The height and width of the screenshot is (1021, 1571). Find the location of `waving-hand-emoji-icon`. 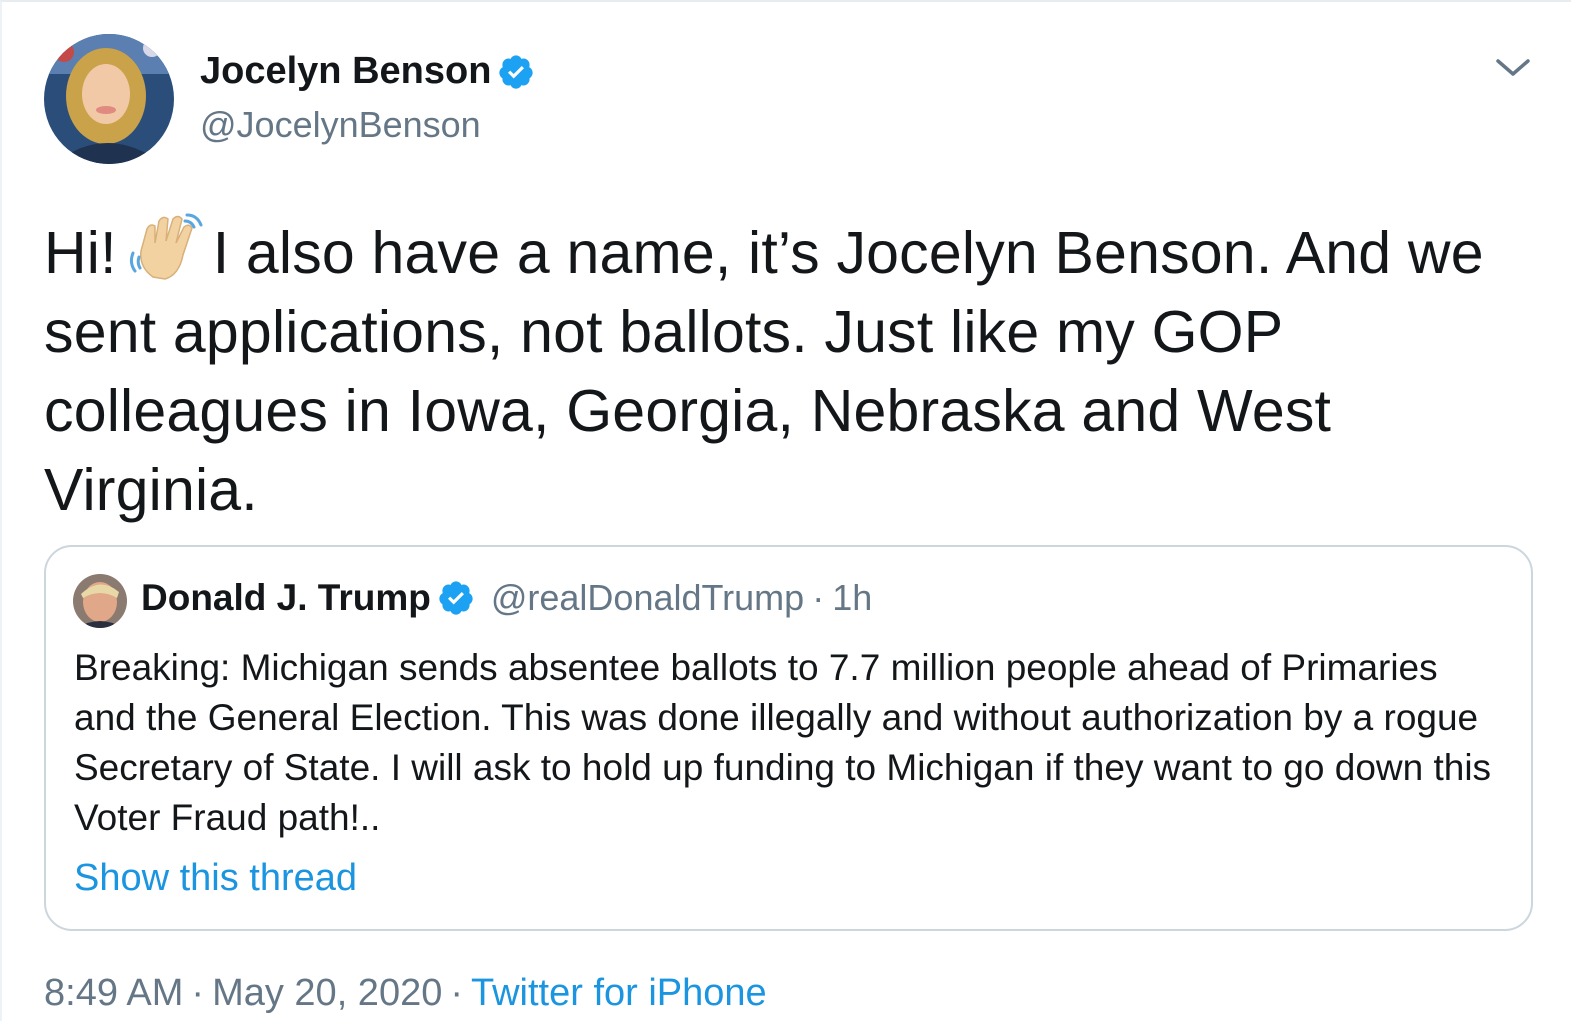

waving-hand-emoji-icon is located at coordinates (166, 246).